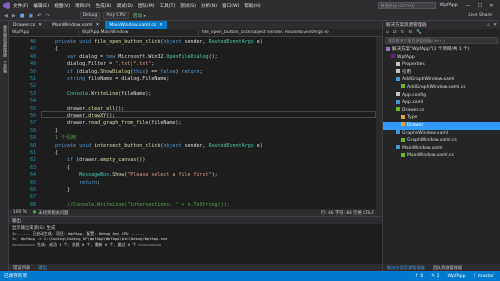 The image size is (500, 281). Describe the element at coordinates (252, 6) in the screenshot. I see `menu-item: 帮助(H)` at that location.